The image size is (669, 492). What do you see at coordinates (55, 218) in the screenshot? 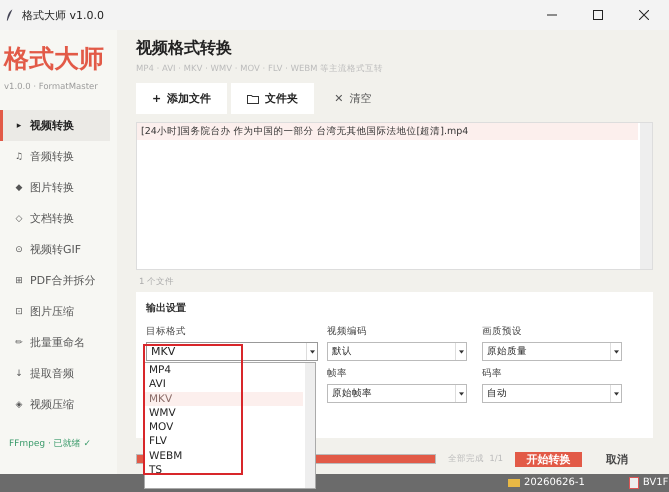
I see `sidebar-item: ◇ 文档转换` at bounding box center [55, 218].